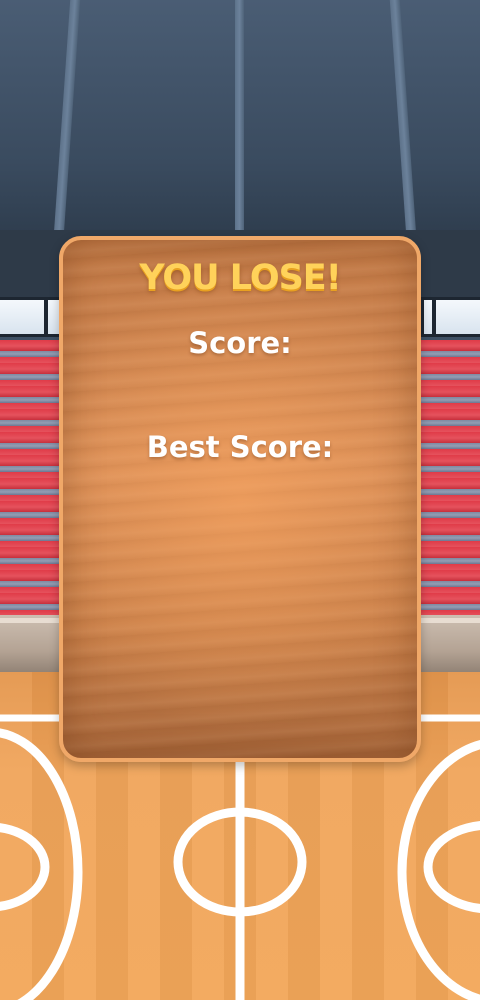  Describe the element at coordinates (240, 447) in the screenshot. I see `best-score-label: Best Score:` at that location.